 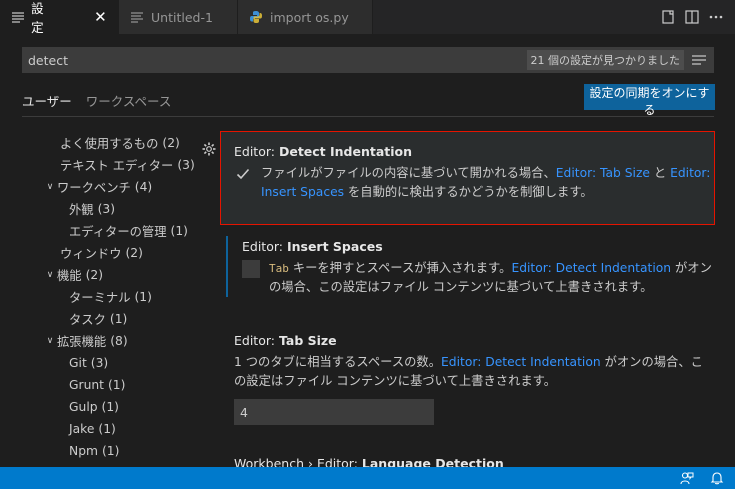 I want to click on tab-untitled: Untitled-1, so click(x=178, y=17).